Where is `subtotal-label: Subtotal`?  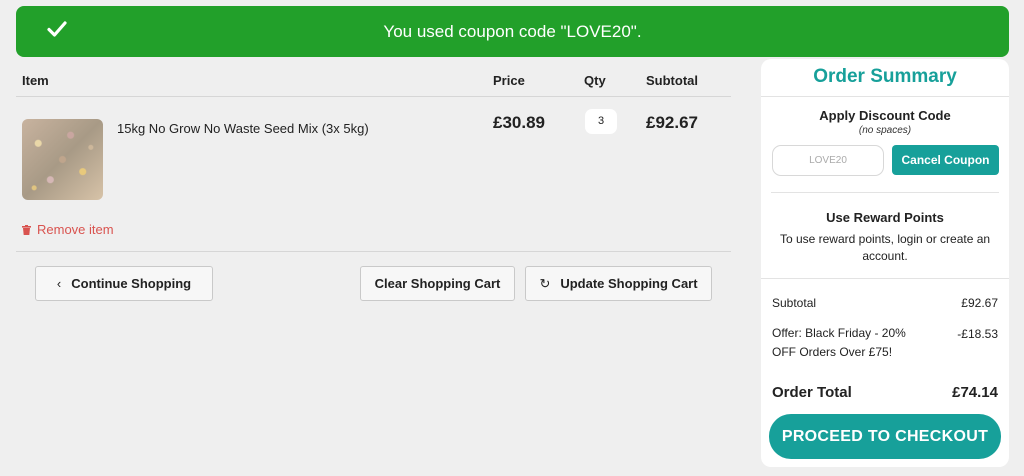
subtotal-label: Subtotal is located at coordinates (794, 303).